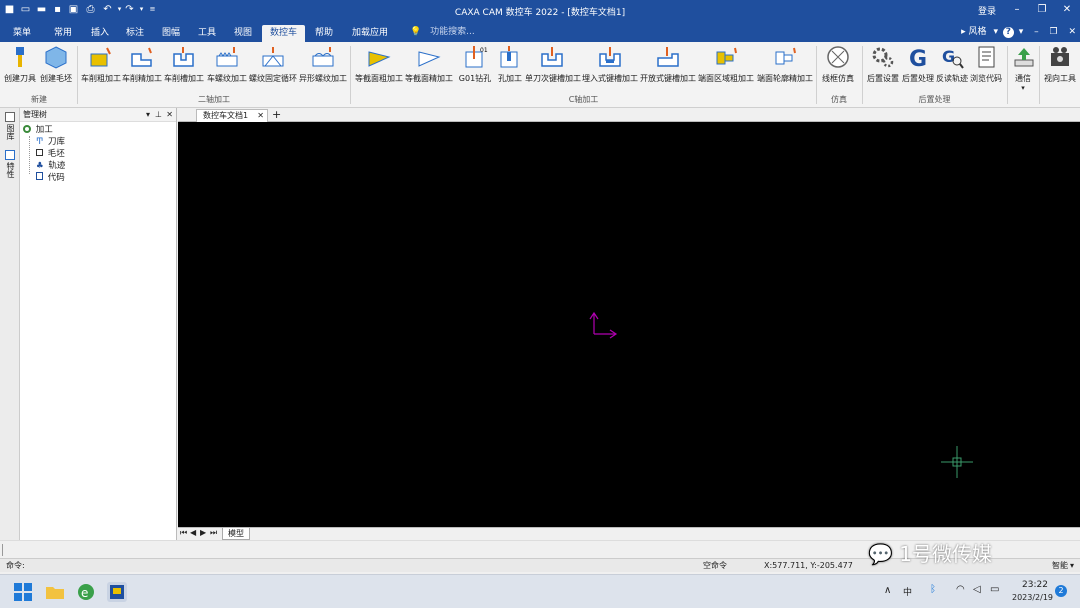 Image resolution: width=1080 pixels, height=608 pixels. Describe the element at coordinates (1042, 10) in the screenshot. I see `maximize-button: ❐` at that location.